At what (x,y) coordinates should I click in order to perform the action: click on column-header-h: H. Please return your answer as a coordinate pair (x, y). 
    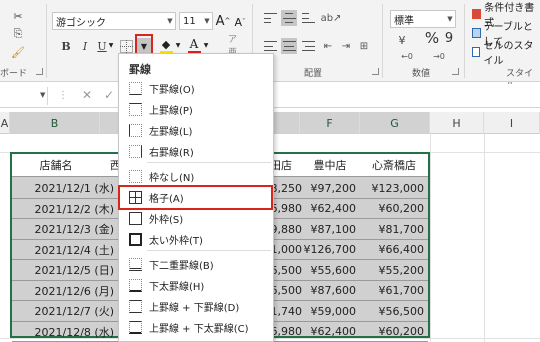
    Looking at the image, I should click on (457, 123).